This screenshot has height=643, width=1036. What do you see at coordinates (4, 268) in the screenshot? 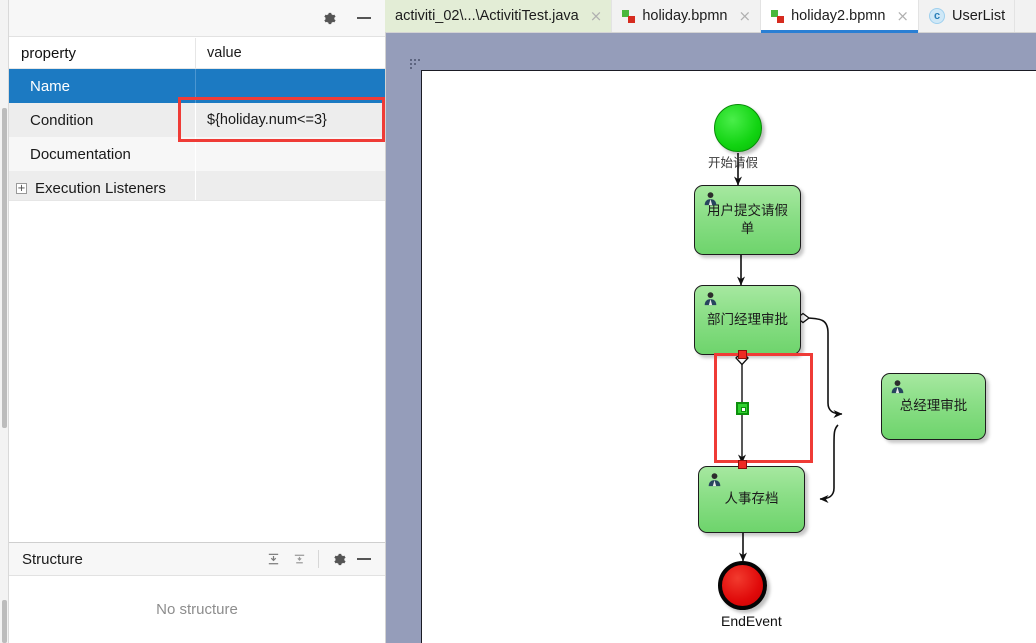
I see `panel-scrollbar-thumb` at bounding box center [4, 268].